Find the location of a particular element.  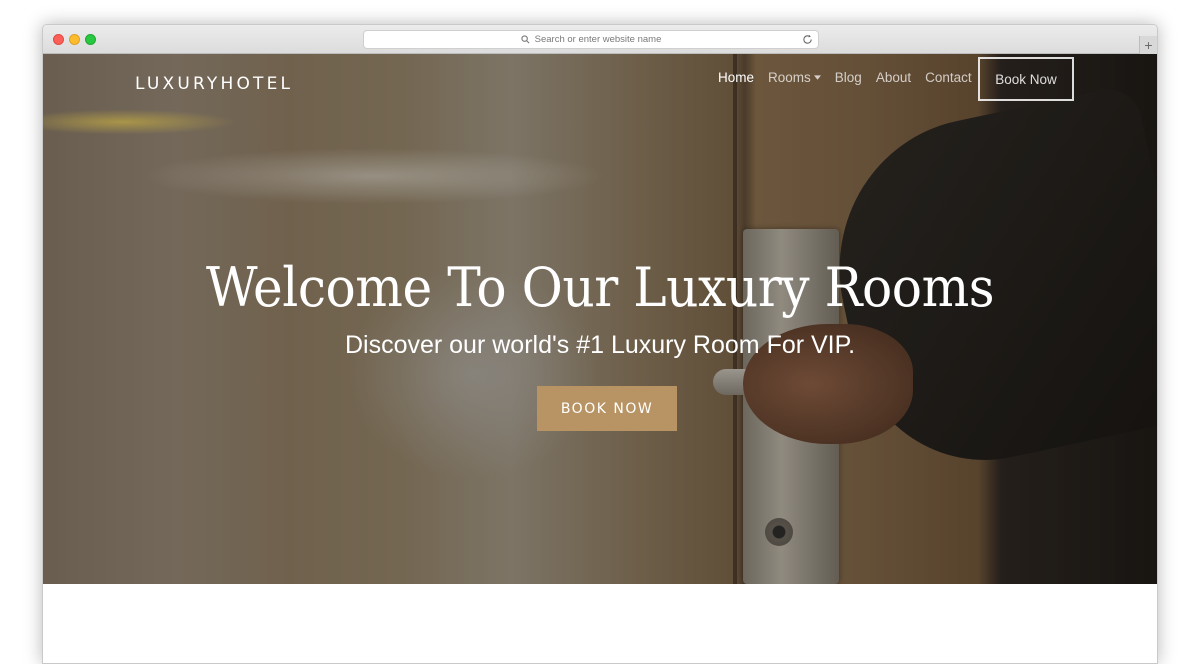

minimize-window-button is located at coordinates (74, 39).